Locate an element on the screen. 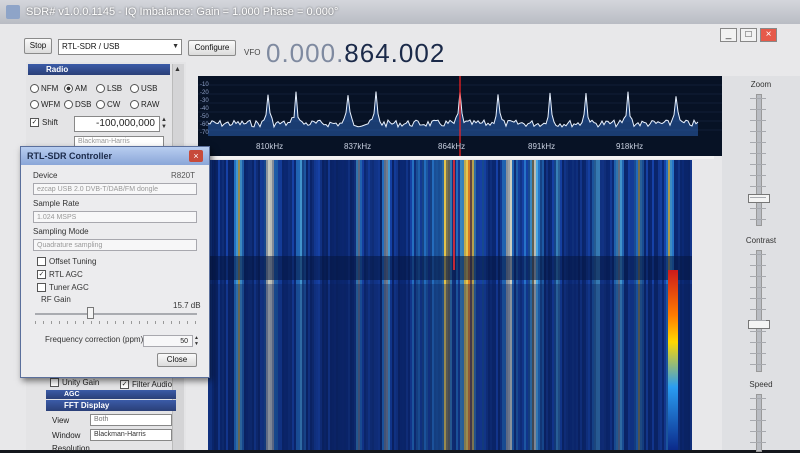 The width and height of the screenshot is (800, 453). fft-window-label: Window is located at coordinates (66, 435).